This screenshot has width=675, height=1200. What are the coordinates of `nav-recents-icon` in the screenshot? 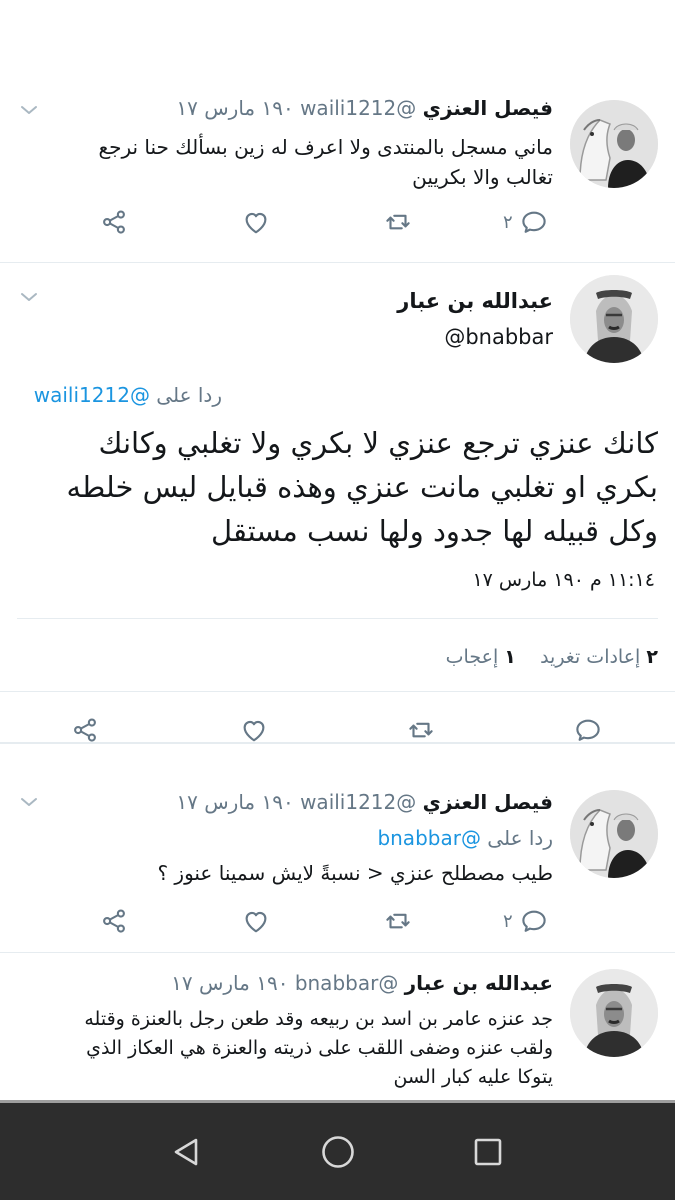 It's located at (488, 1152).